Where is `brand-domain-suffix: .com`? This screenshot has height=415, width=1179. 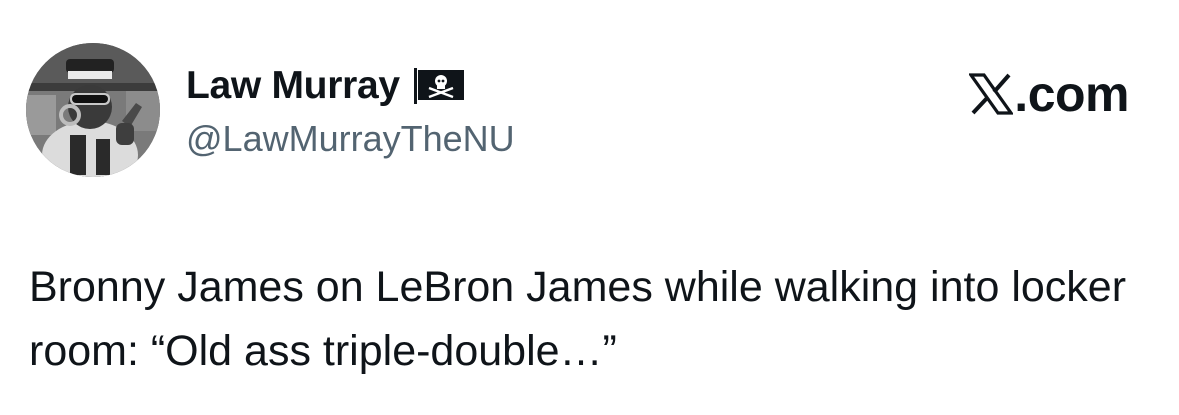 brand-domain-suffix: .com is located at coordinates (1071, 94).